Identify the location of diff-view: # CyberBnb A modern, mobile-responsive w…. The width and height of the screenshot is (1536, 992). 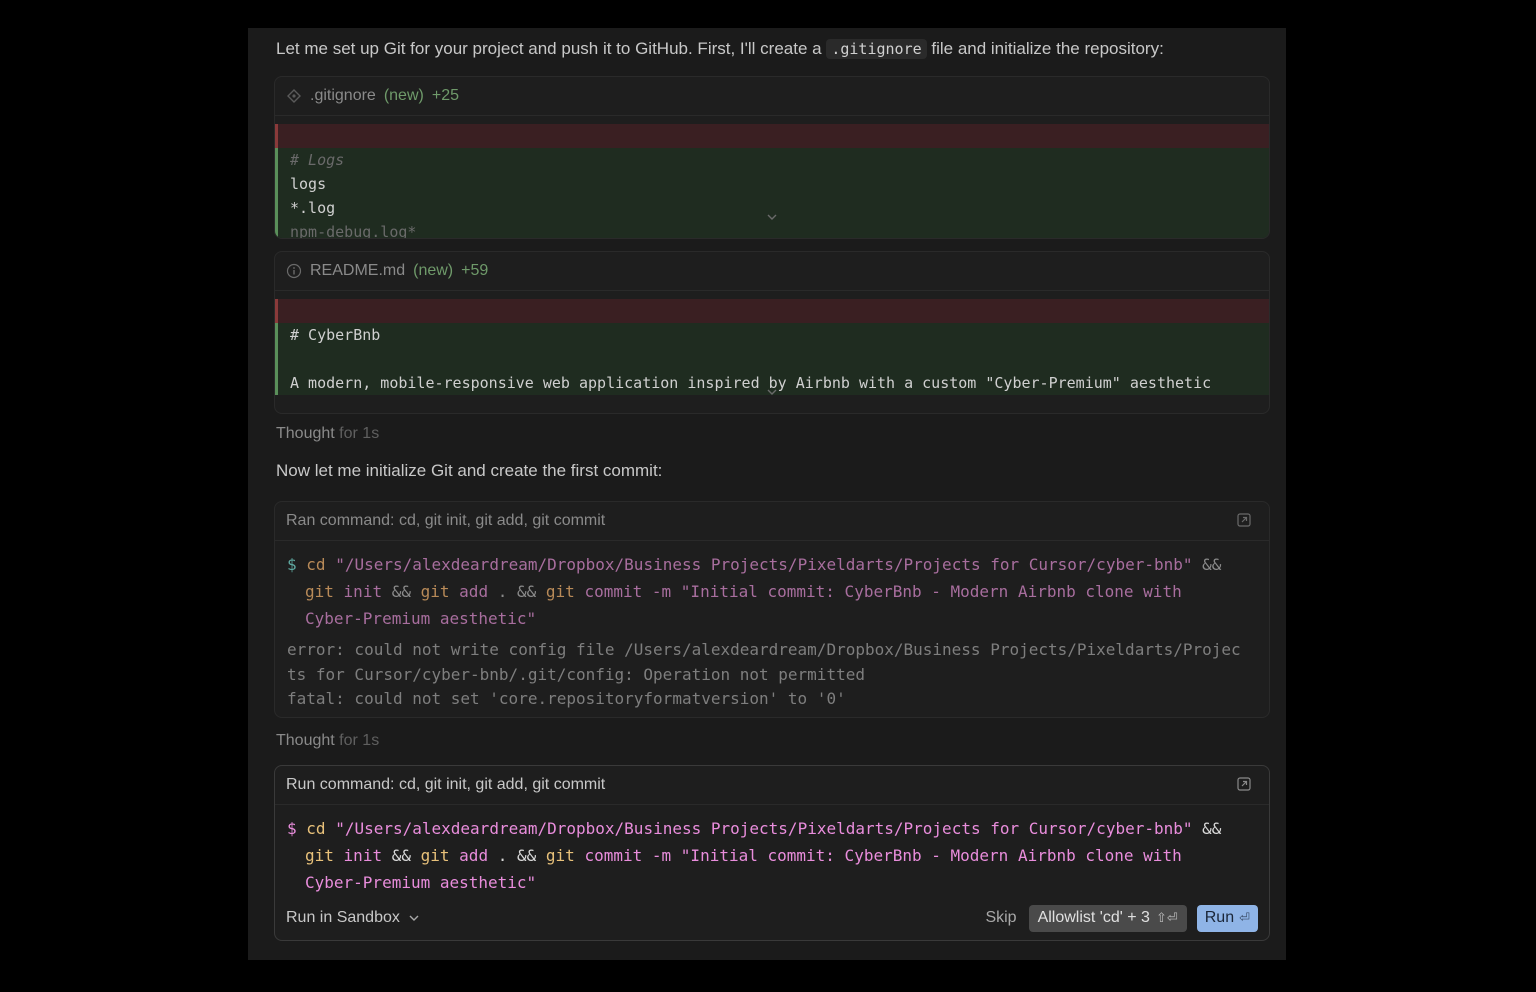
(772, 343).